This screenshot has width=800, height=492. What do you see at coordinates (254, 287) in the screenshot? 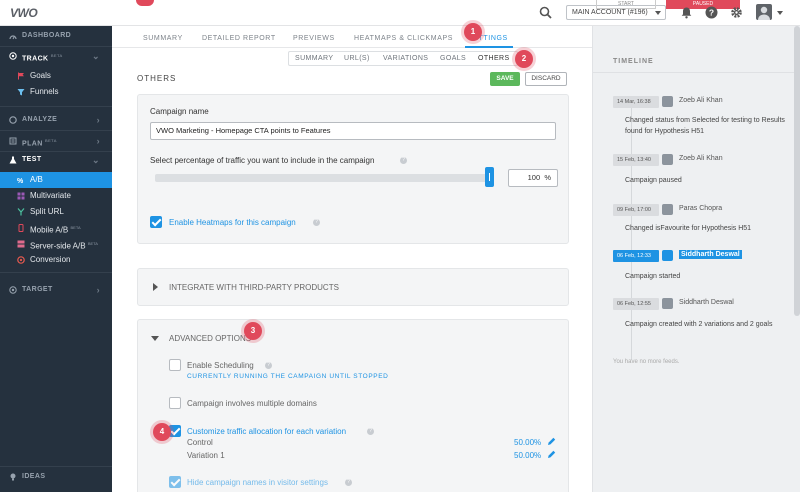
I see `integrate-label: INTEGRATE WITH THIRD-PARTY PRODUCTS` at bounding box center [254, 287].